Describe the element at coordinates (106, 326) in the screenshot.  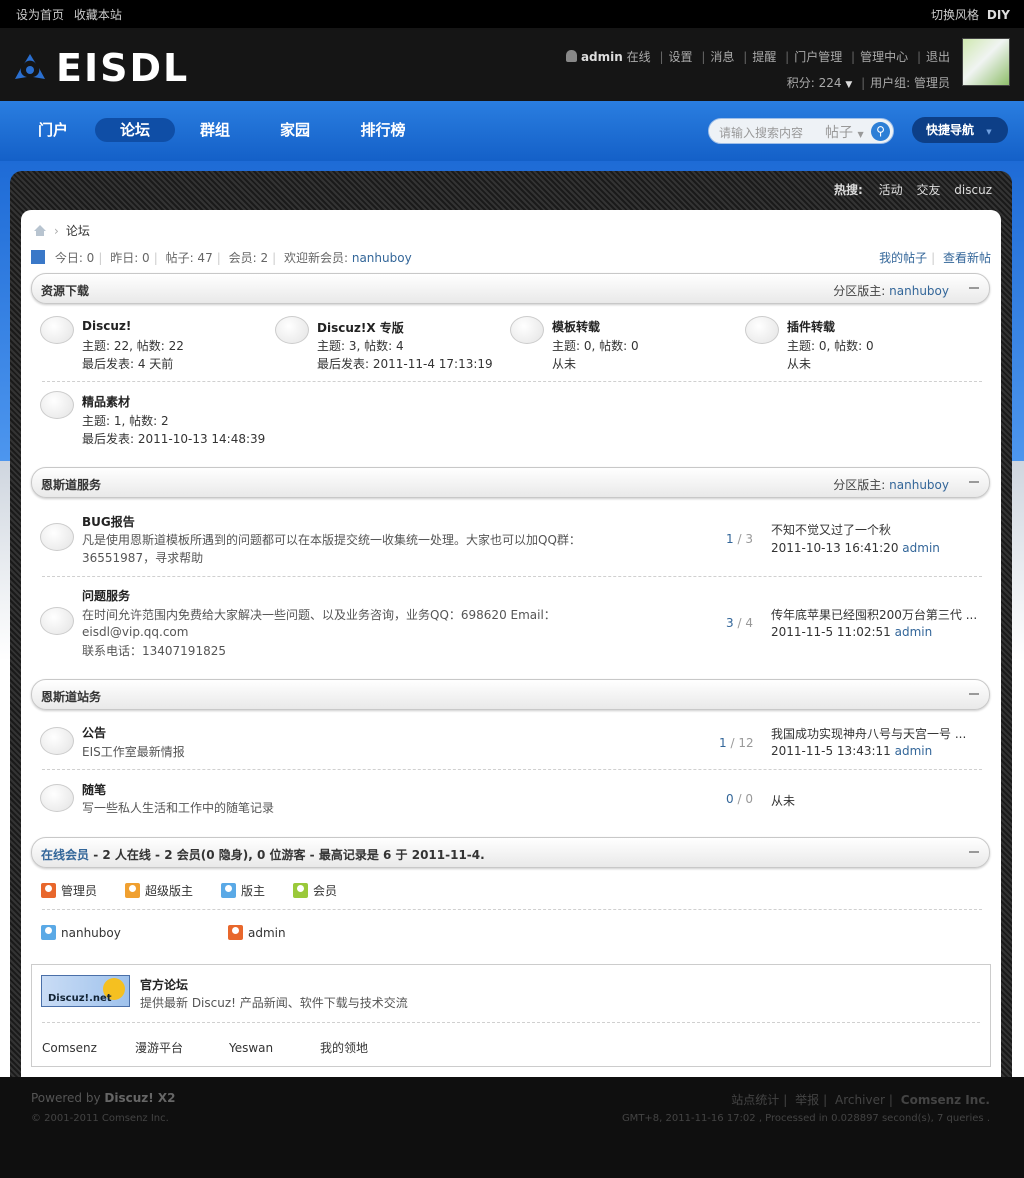
I see `forum-name: Discuz!` at that location.